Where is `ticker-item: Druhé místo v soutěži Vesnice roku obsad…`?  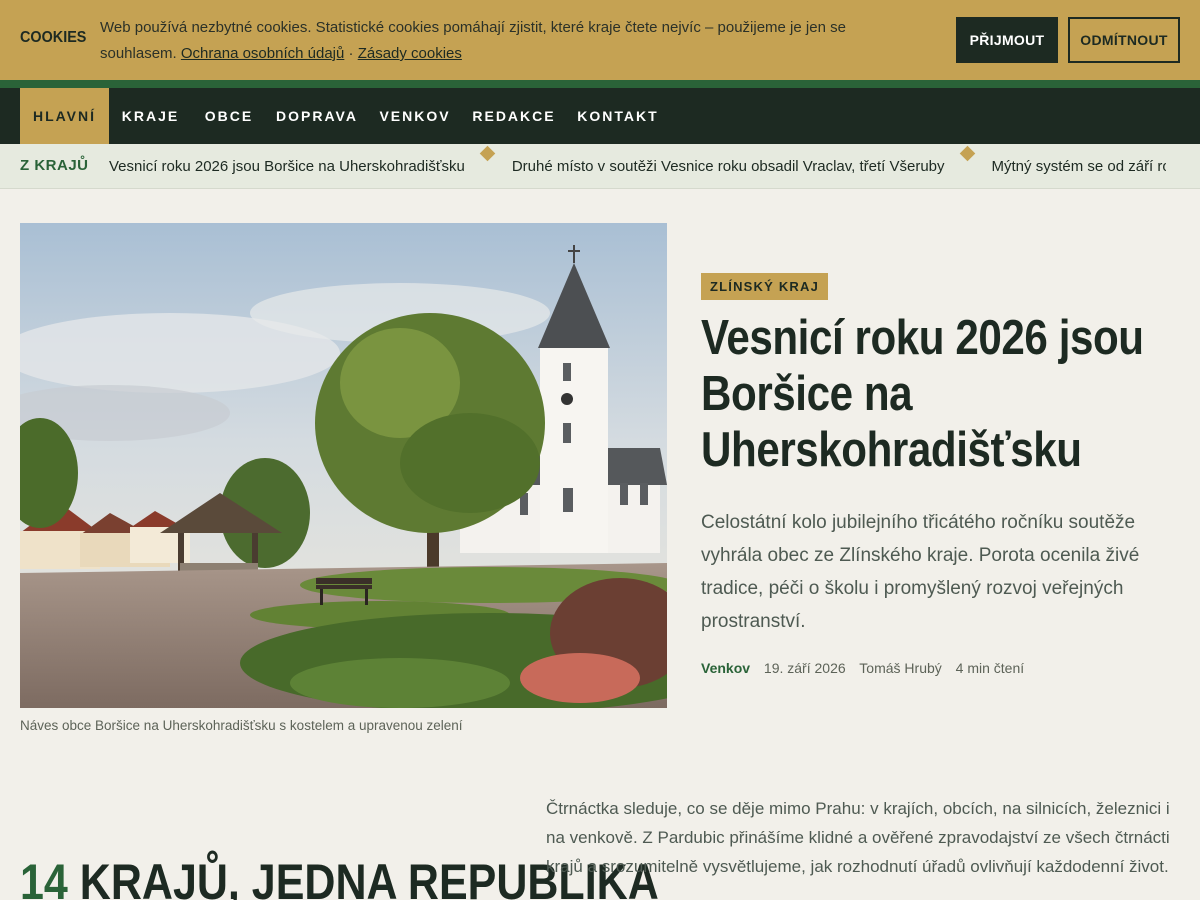
ticker-item: Druhé místo v soutěži Vesnice roku obsad… is located at coordinates (728, 166).